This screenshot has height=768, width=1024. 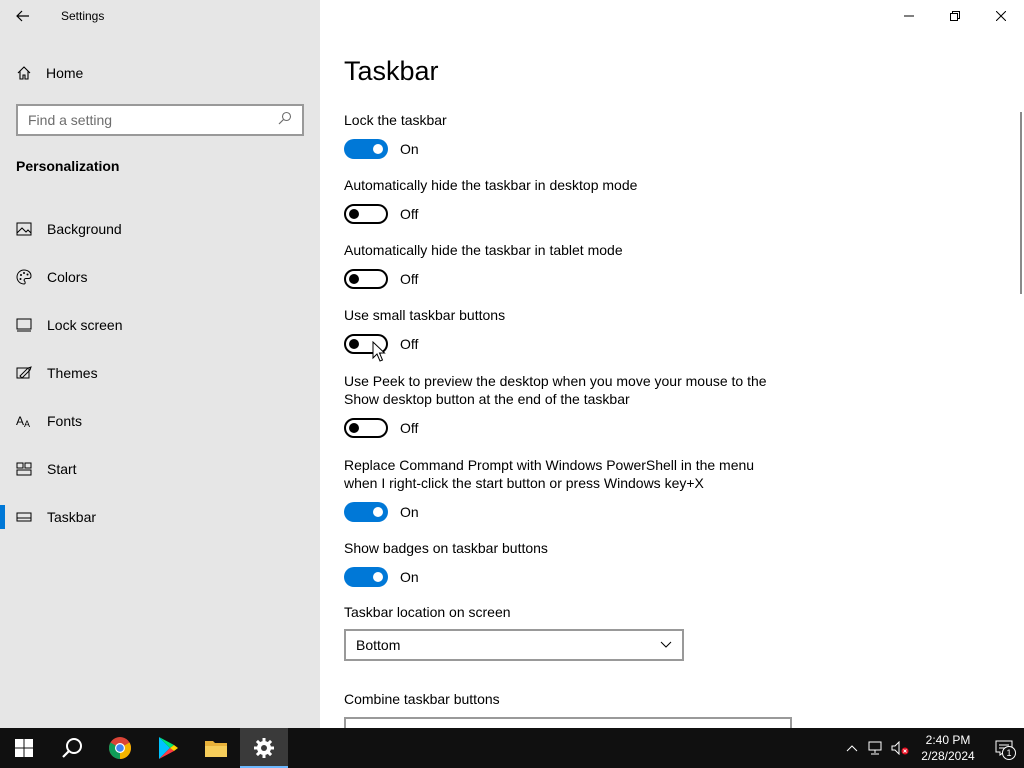 I want to click on home-nav-item: Home, so click(x=160, y=73).